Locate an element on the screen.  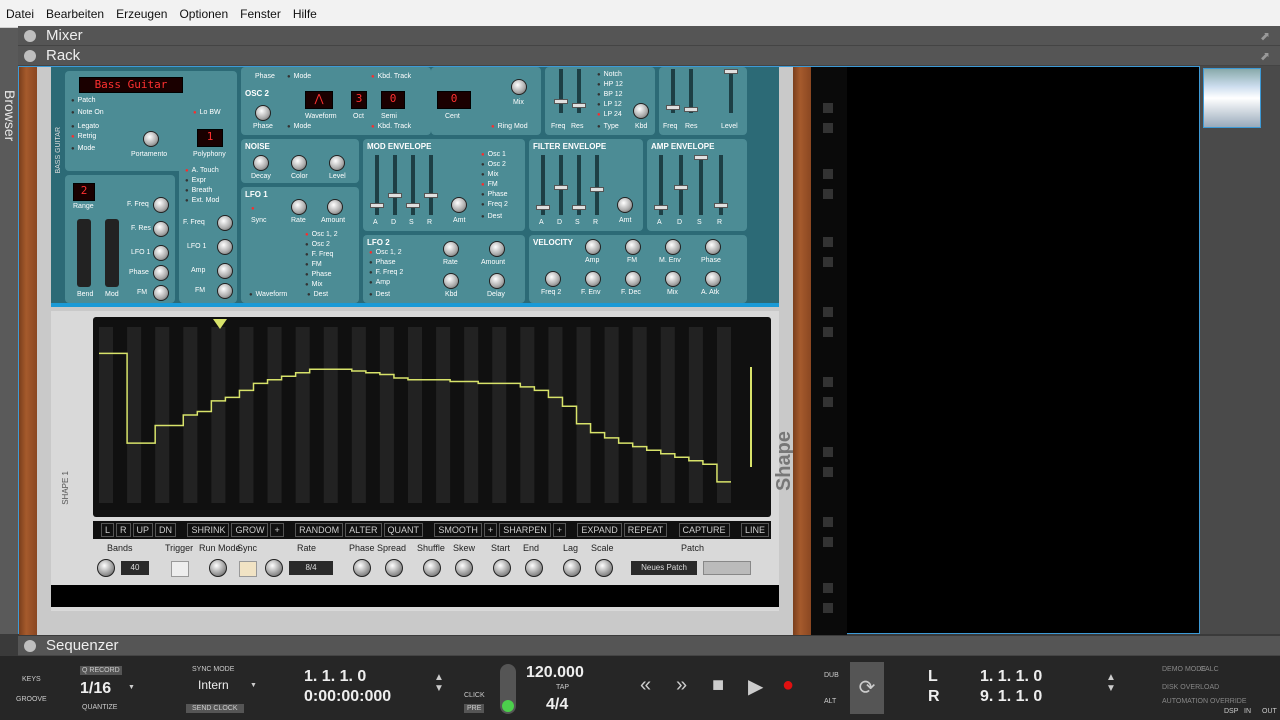
menu-erzeugen: Erzeugen is located at coordinates (141, 14).